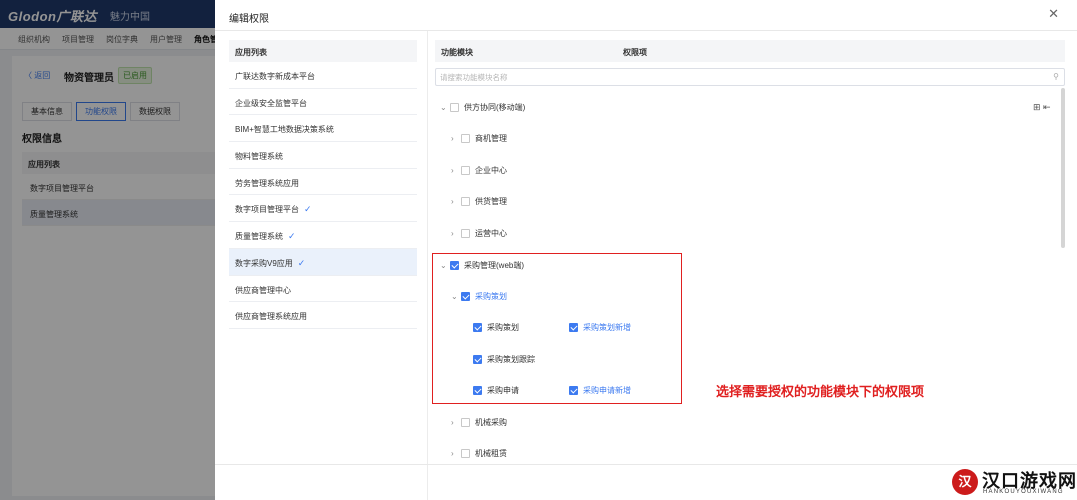  I want to click on app-list-item: 广联达数字新成本平台, so click(323, 75).